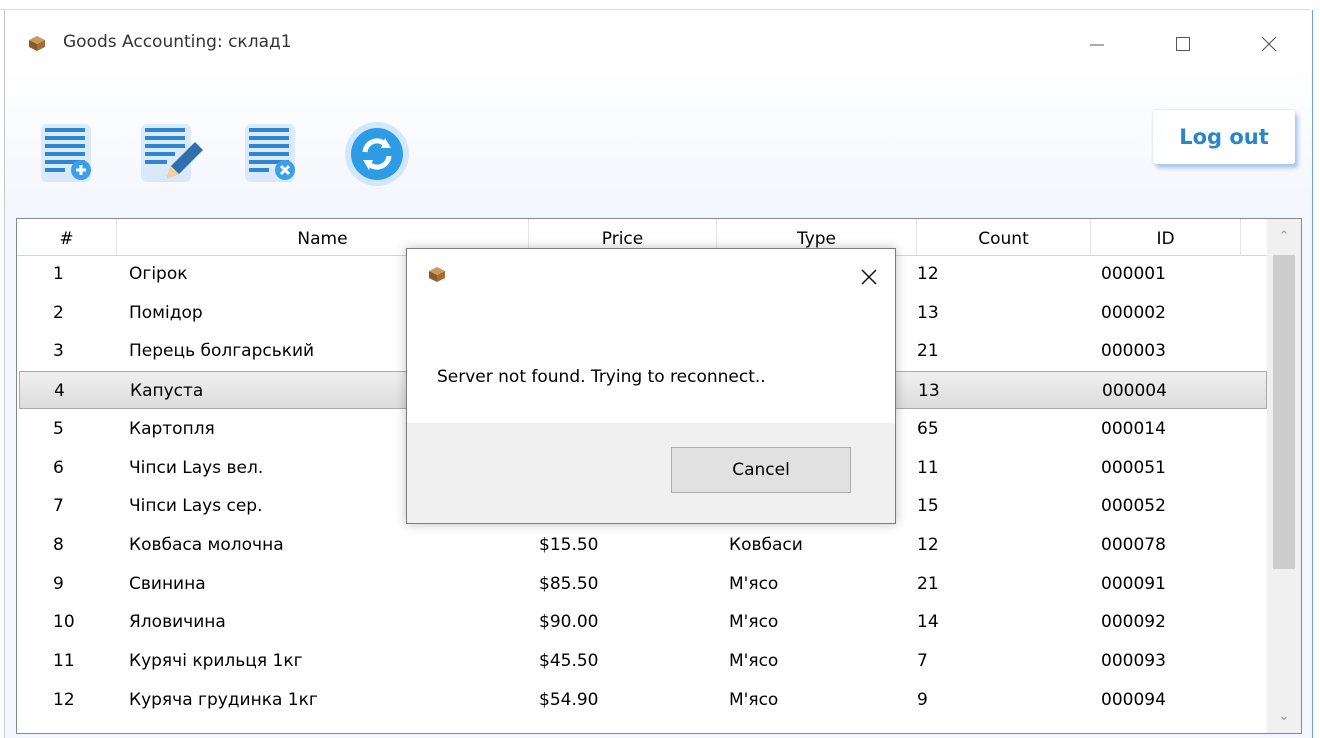  Describe the element at coordinates (58, 351) in the screenshot. I see `cell-number: 3` at that location.